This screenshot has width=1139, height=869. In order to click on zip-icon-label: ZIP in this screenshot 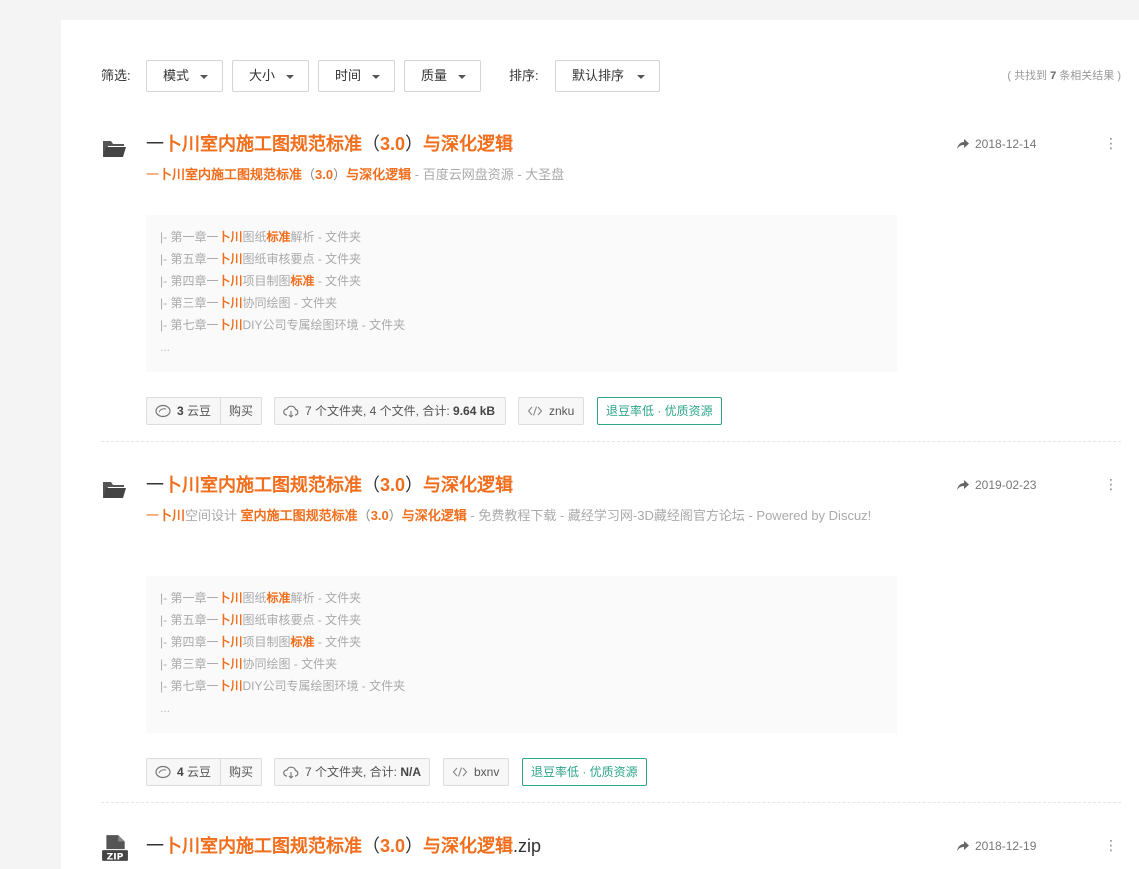, I will do `click(115, 857)`.